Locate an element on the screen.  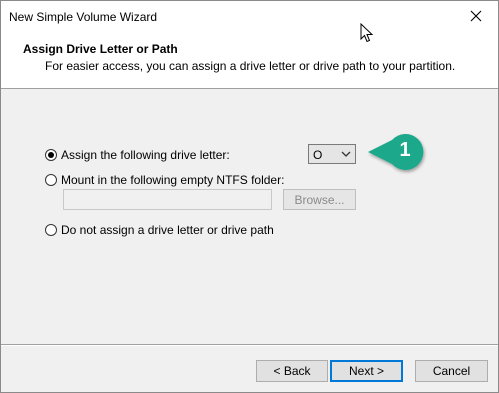
close-button is located at coordinates (476, 16).